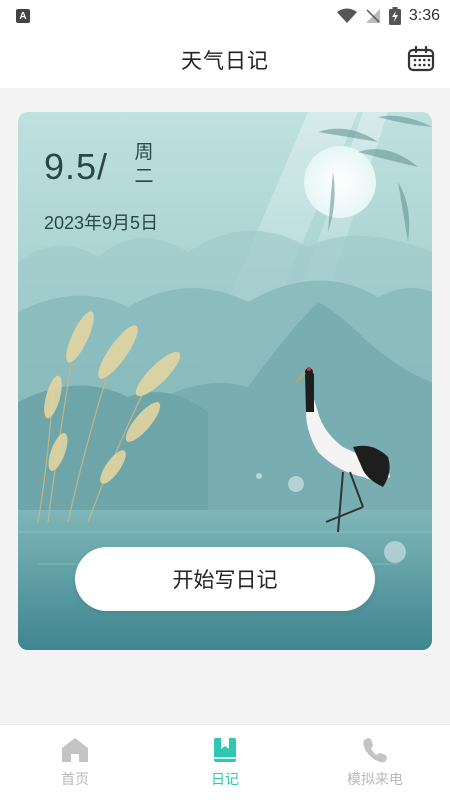  Describe the element at coordinates (372, 16) in the screenshot. I see `no-signal-icon` at that location.